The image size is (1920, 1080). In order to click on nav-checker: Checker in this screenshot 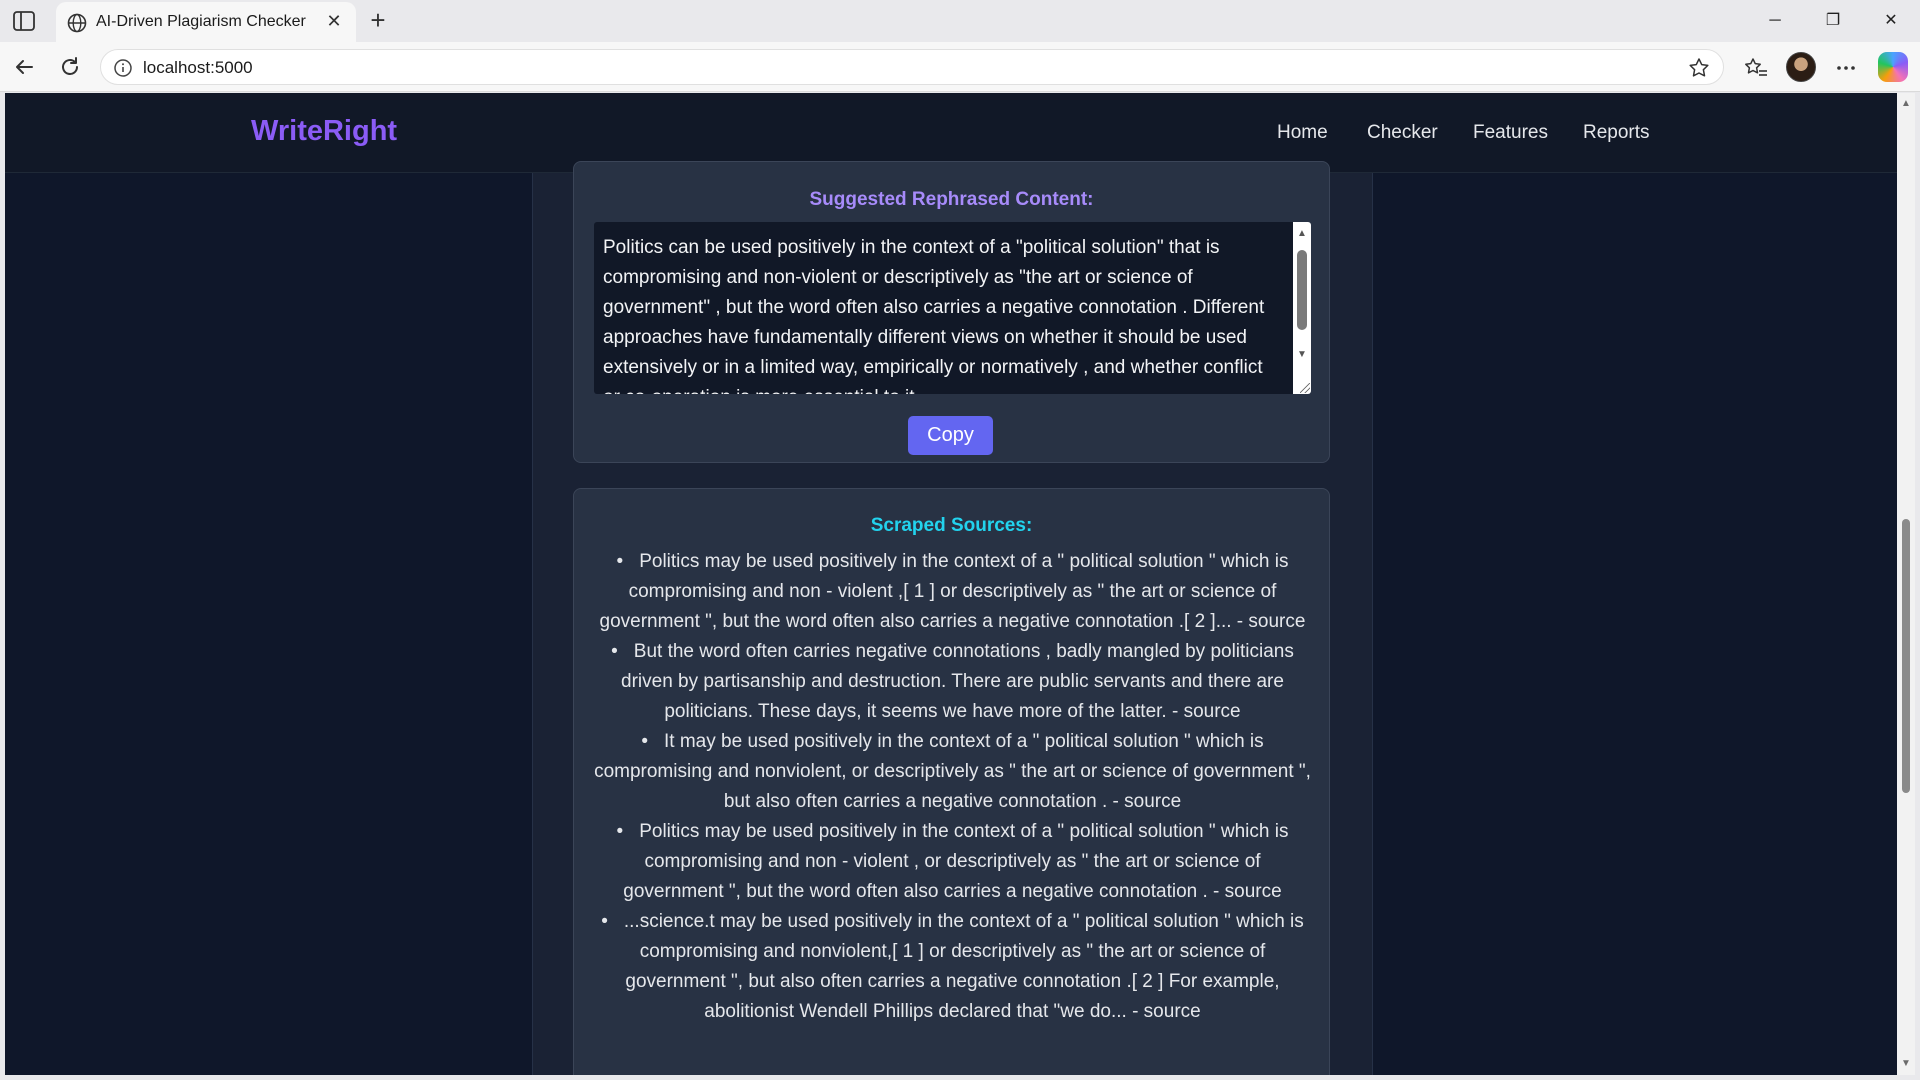, I will do `click(1402, 133)`.